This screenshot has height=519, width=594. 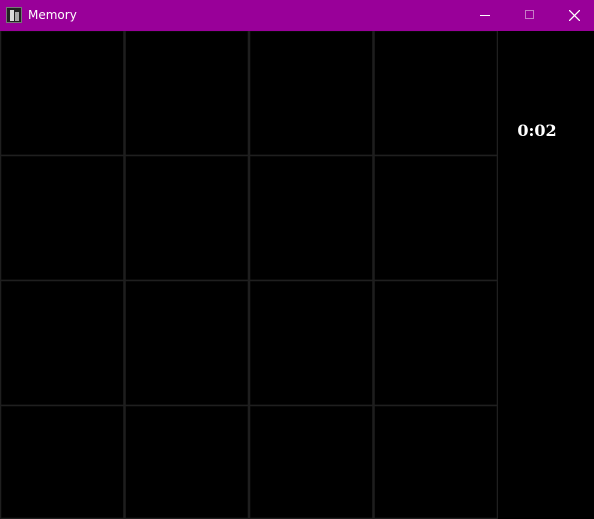 I want to click on maximize-button, so click(x=530, y=15).